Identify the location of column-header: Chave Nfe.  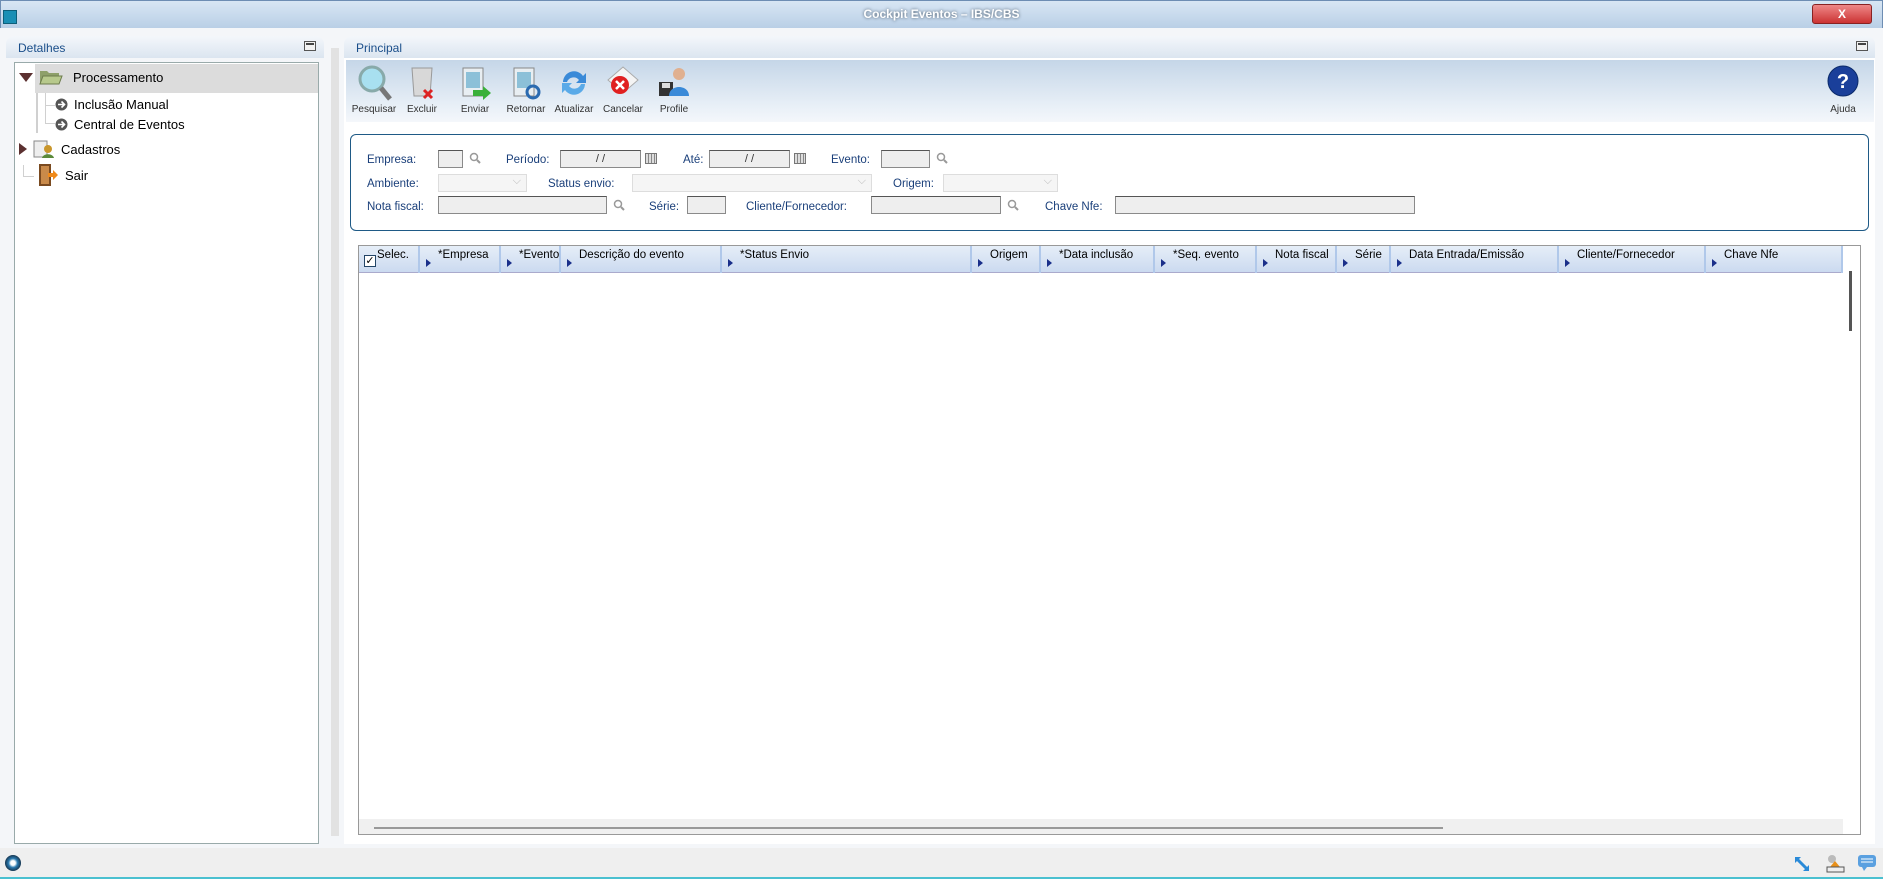
(1774, 259).